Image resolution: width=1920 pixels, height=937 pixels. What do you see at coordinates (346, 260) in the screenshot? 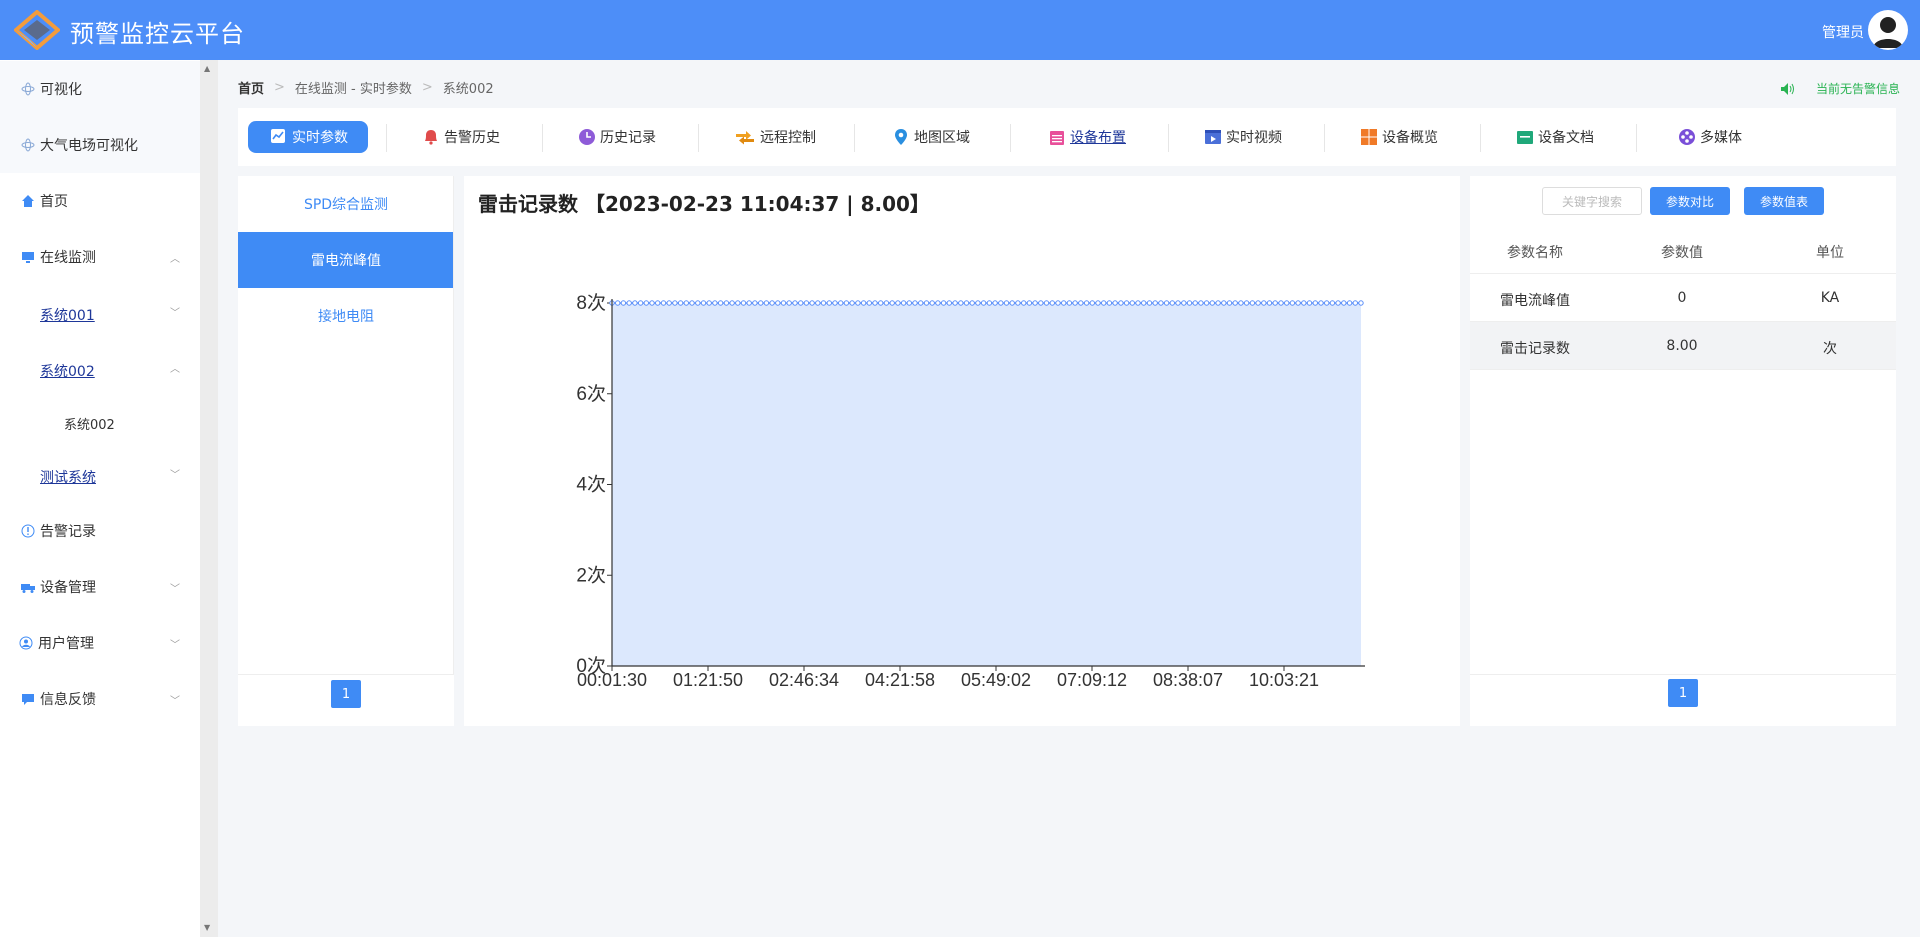
I see `list-item-lightning-peak: 雷电流峰值` at bounding box center [346, 260].